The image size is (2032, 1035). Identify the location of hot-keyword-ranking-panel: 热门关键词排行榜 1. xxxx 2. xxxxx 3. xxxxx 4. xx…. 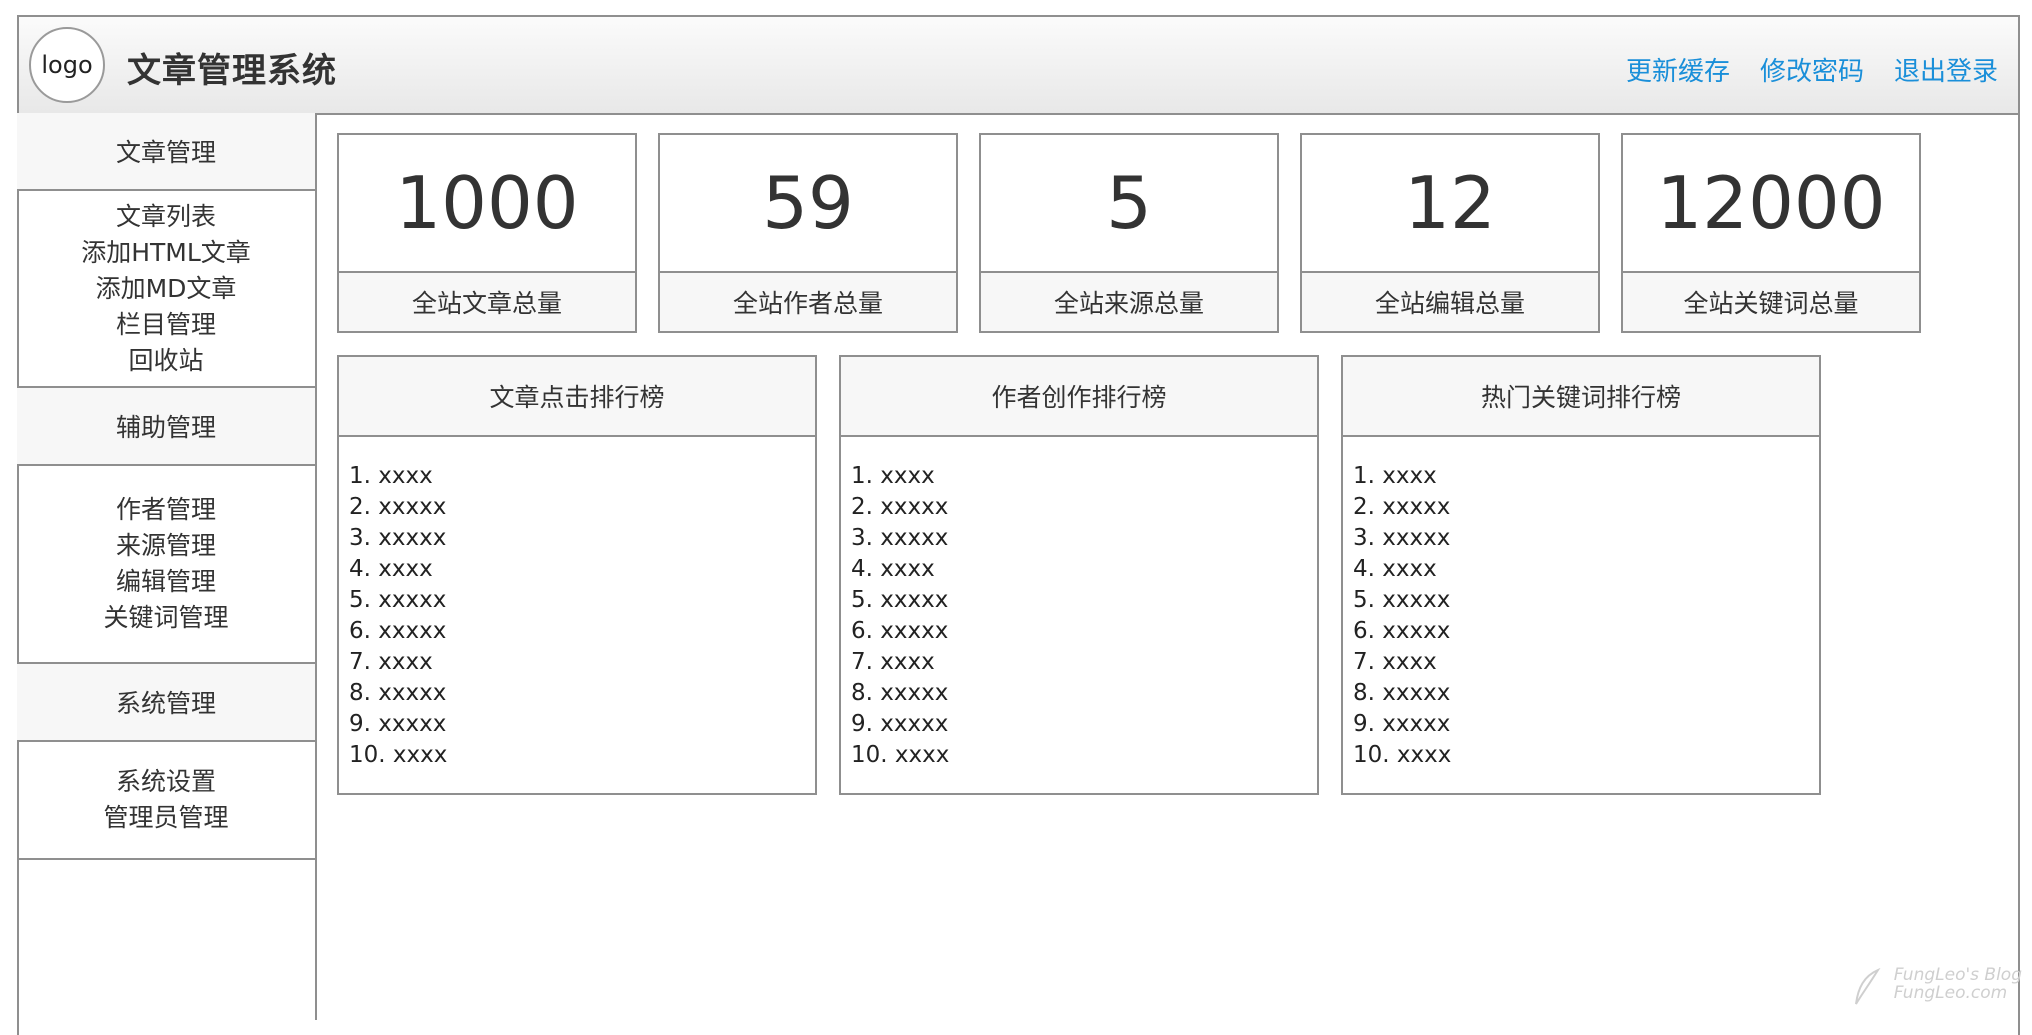
(1581, 575).